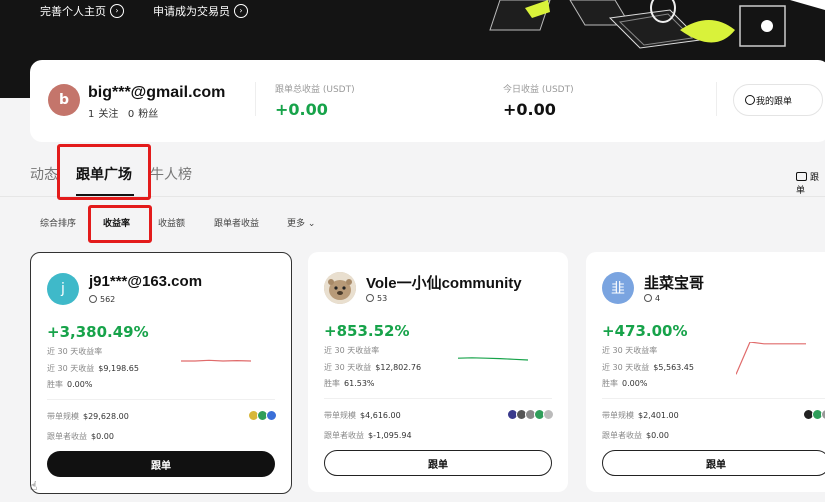 The width and height of the screenshot is (825, 502). What do you see at coordinates (88, 416) in the screenshot?
I see `aum-row: 带单规模 $29,628.00` at bounding box center [88, 416].